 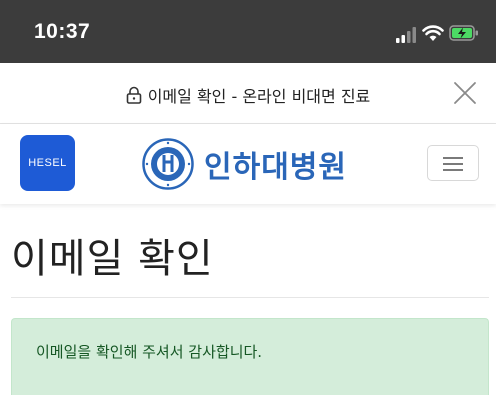 I want to click on modal-title-group: 이메일 확인 - 온라인 비대면 진료, so click(x=248, y=95).